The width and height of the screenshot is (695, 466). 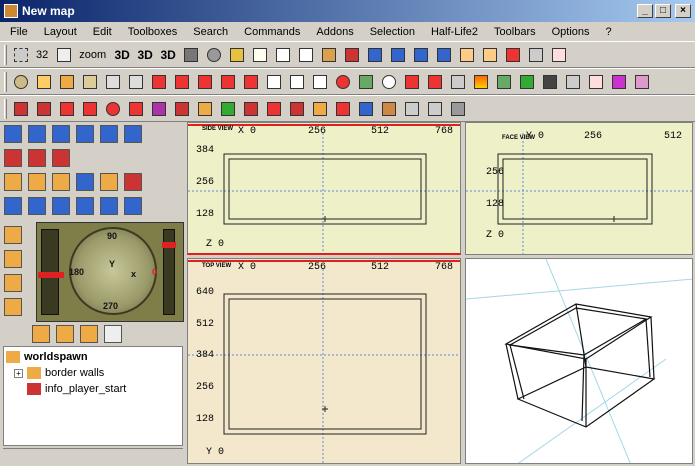 I want to click on pointer-icon, so click(x=113, y=82).